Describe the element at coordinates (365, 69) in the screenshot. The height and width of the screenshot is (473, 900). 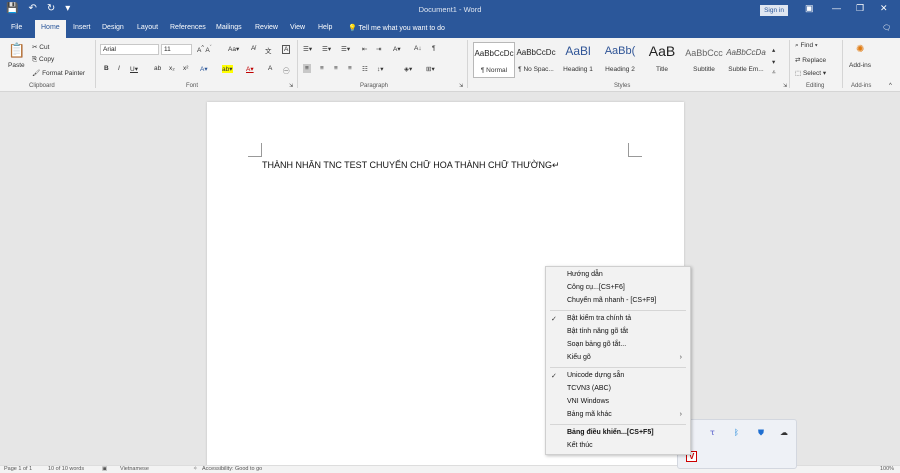
I see `distributed-icon: ☷` at that location.